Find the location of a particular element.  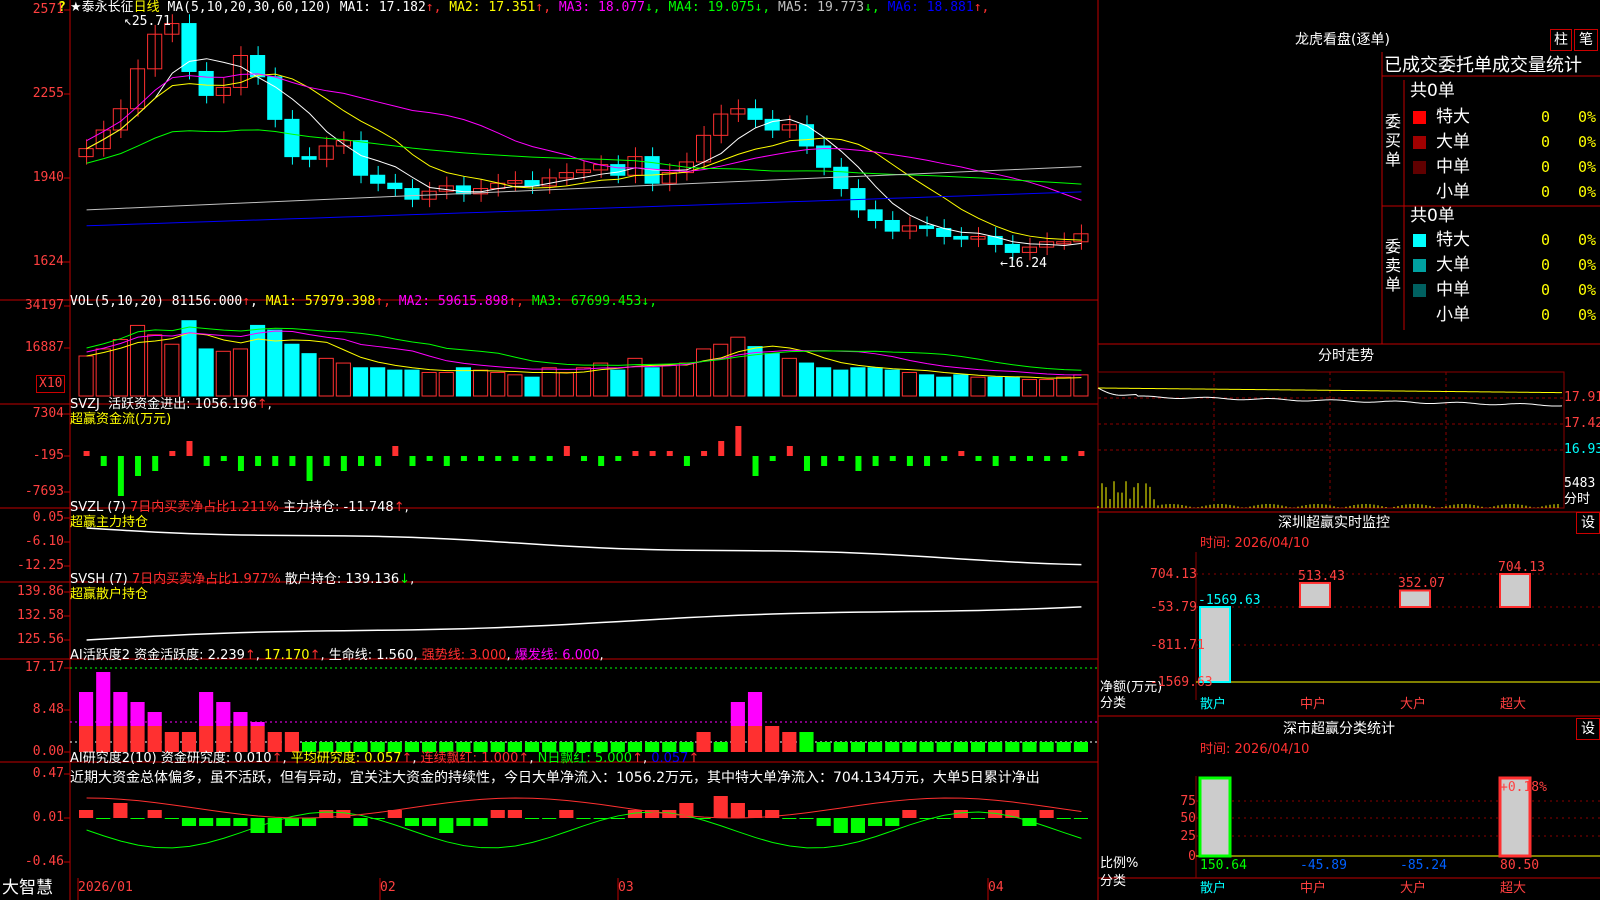

net-amount-label: 704.13 is located at coordinates (1521, 567).